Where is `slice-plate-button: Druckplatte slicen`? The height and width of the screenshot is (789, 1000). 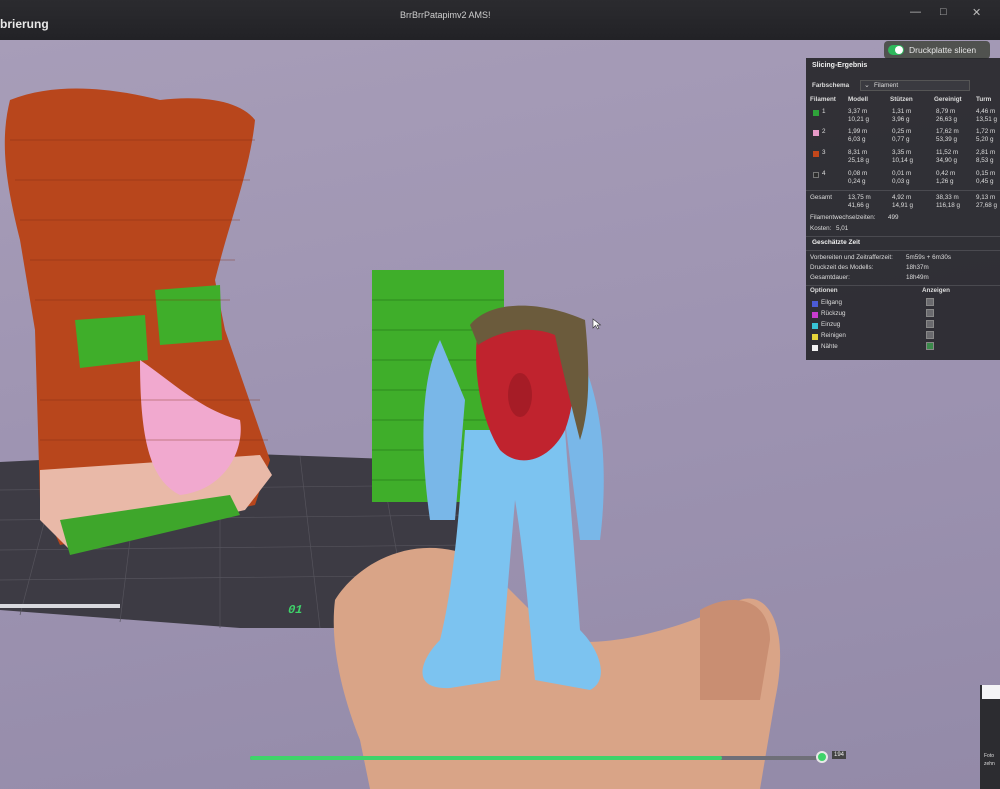 slice-plate-button: Druckplatte slicen is located at coordinates (937, 50).